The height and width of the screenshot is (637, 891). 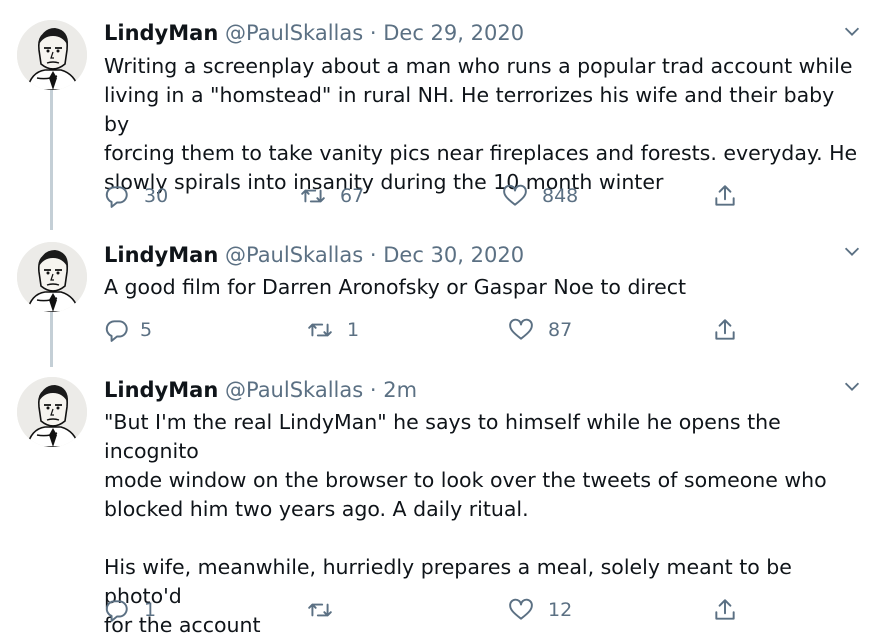 What do you see at coordinates (852, 386) in the screenshot?
I see `chevron-down-icon` at bounding box center [852, 386].